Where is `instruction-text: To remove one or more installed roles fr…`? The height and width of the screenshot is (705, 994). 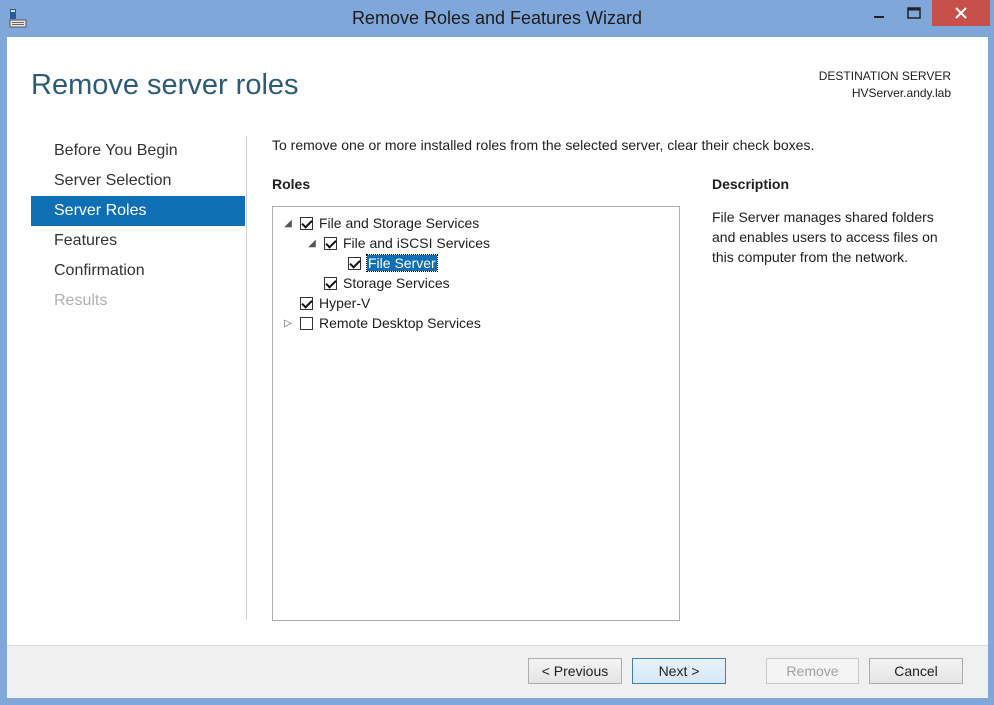
instruction-text: To remove one or more installed roles fr… is located at coordinates (543, 145).